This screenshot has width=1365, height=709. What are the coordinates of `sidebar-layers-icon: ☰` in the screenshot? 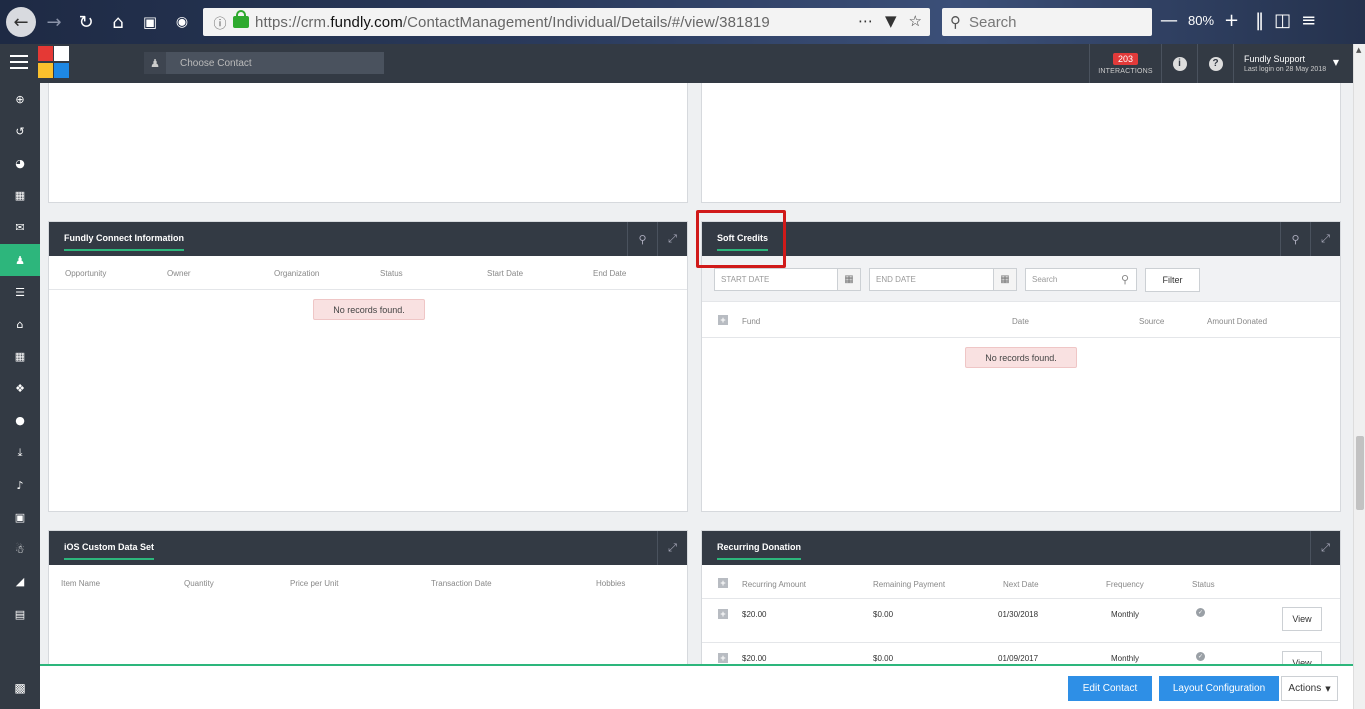 It's located at (20, 292).